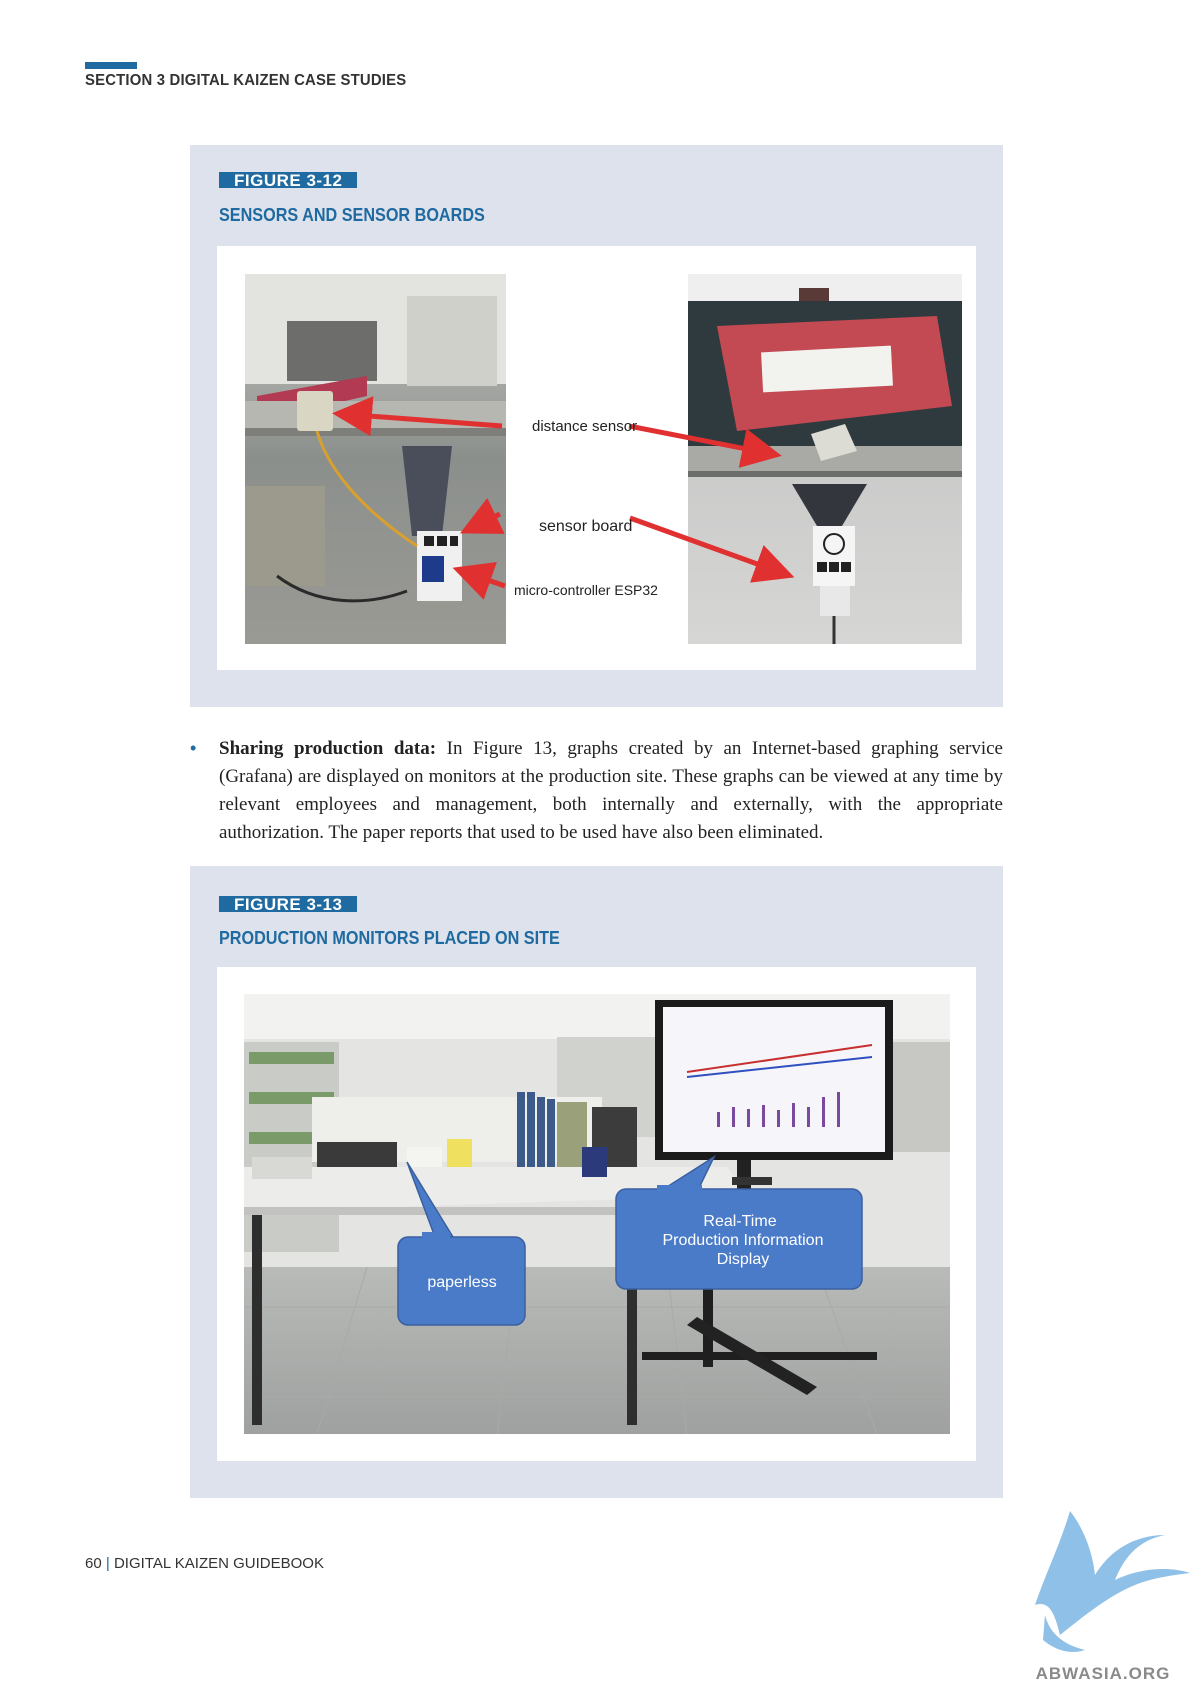  Describe the element at coordinates (288, 180) in the screenshot. I see `figure-label: FIGURE 3-12` at that location.